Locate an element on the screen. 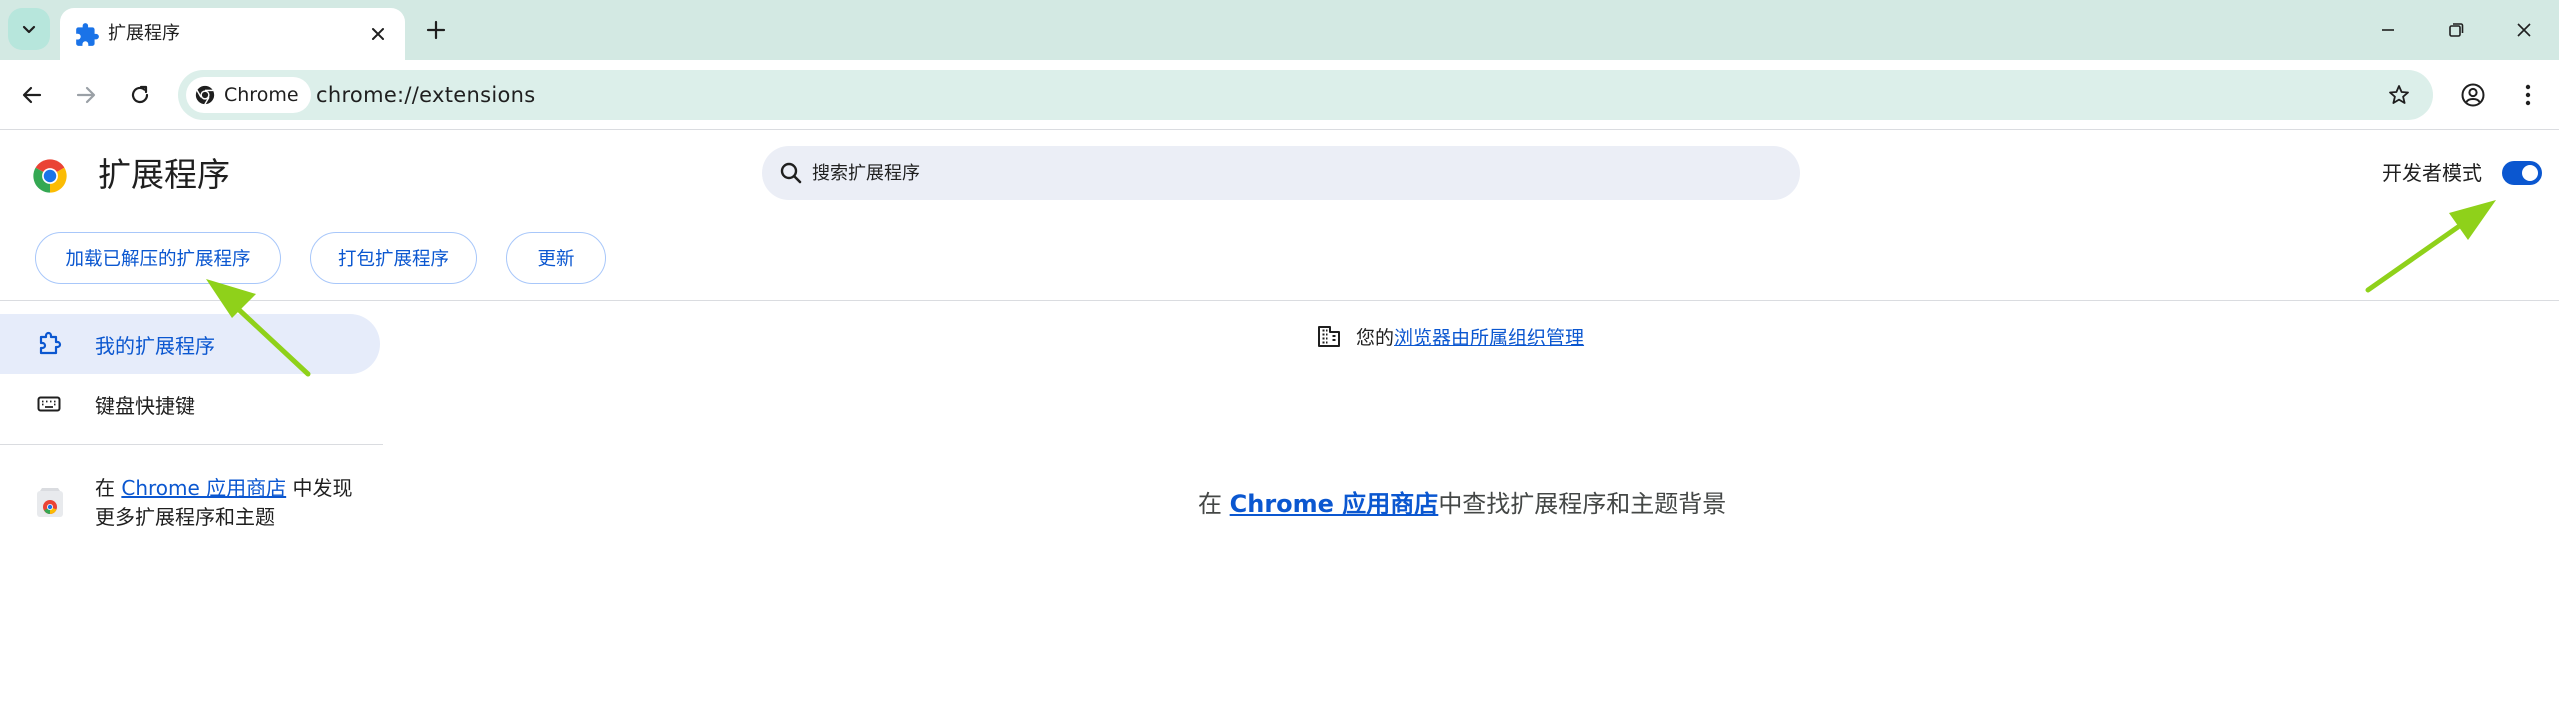 This screenshot has height=705, width=2559. sidebar-item-label: 我的扩展程序 is located at coordinates (155, 345).